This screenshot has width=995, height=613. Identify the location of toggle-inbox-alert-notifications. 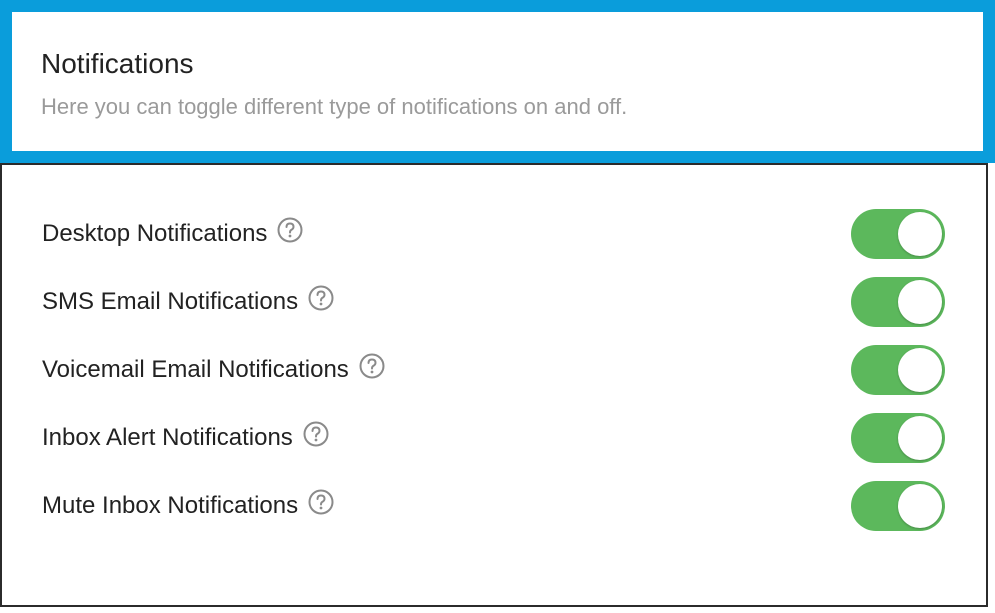
(898, 438).